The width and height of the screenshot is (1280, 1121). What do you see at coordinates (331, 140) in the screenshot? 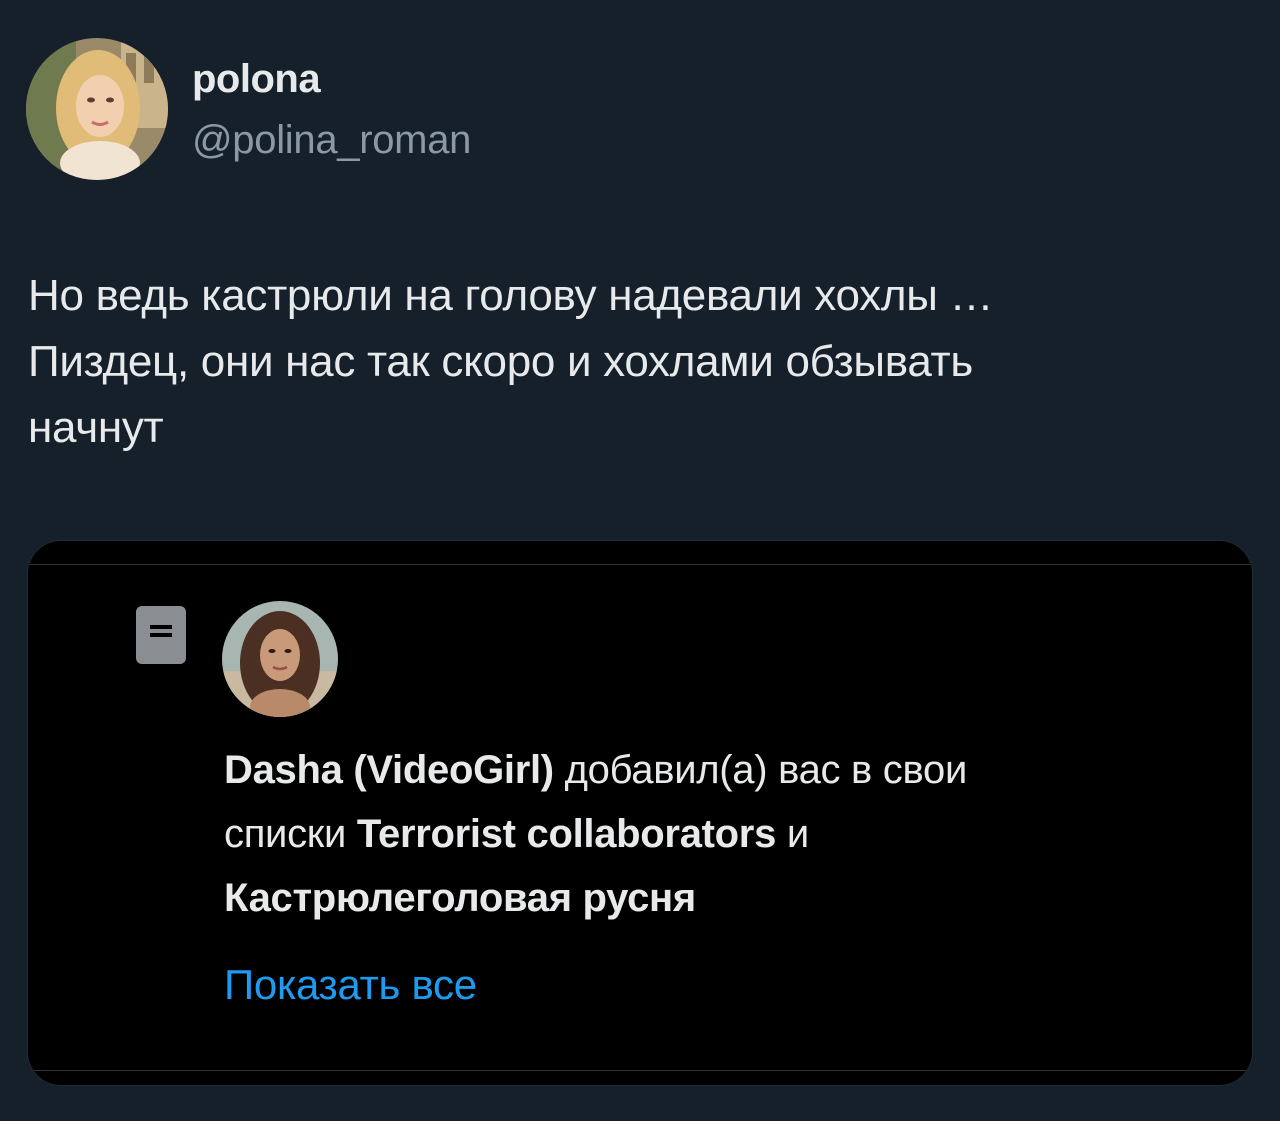
I see `author-handle: @polina_roman` at bounding box center [331, 140].